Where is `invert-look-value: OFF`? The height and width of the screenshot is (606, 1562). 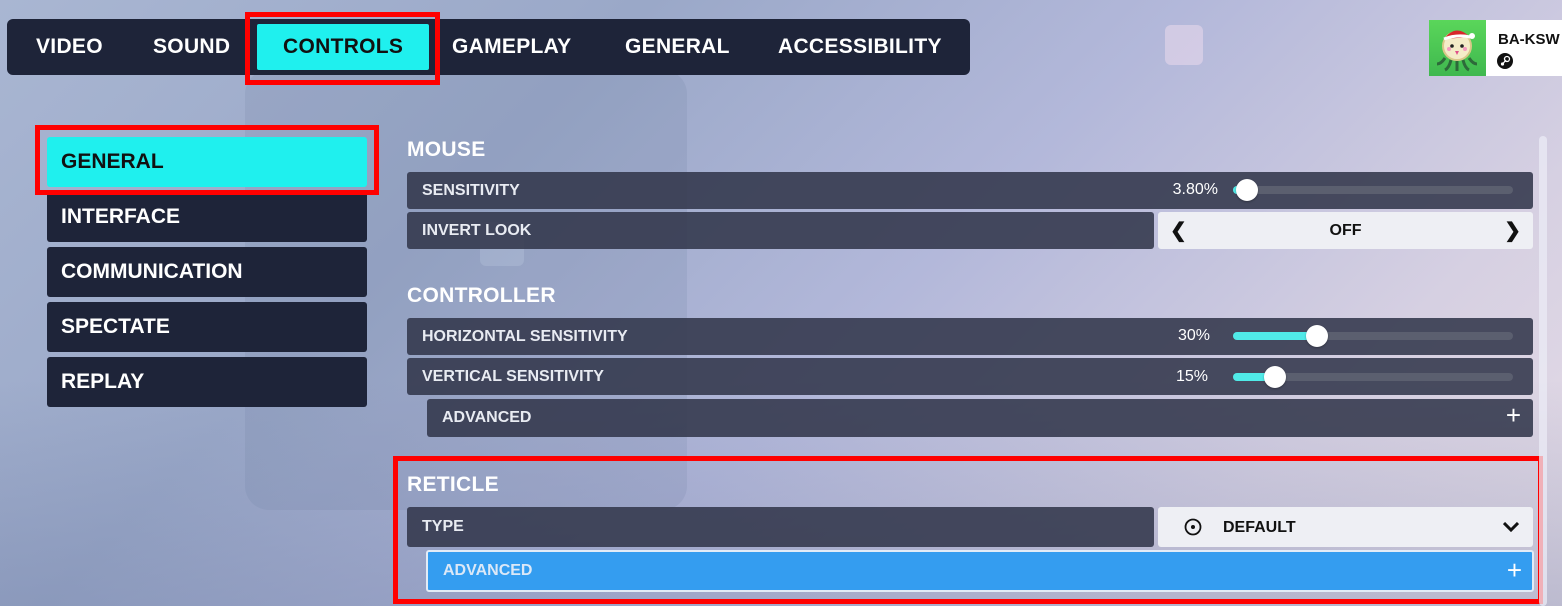 invert-look-value: OFF is located at coordinates (1345, 230).